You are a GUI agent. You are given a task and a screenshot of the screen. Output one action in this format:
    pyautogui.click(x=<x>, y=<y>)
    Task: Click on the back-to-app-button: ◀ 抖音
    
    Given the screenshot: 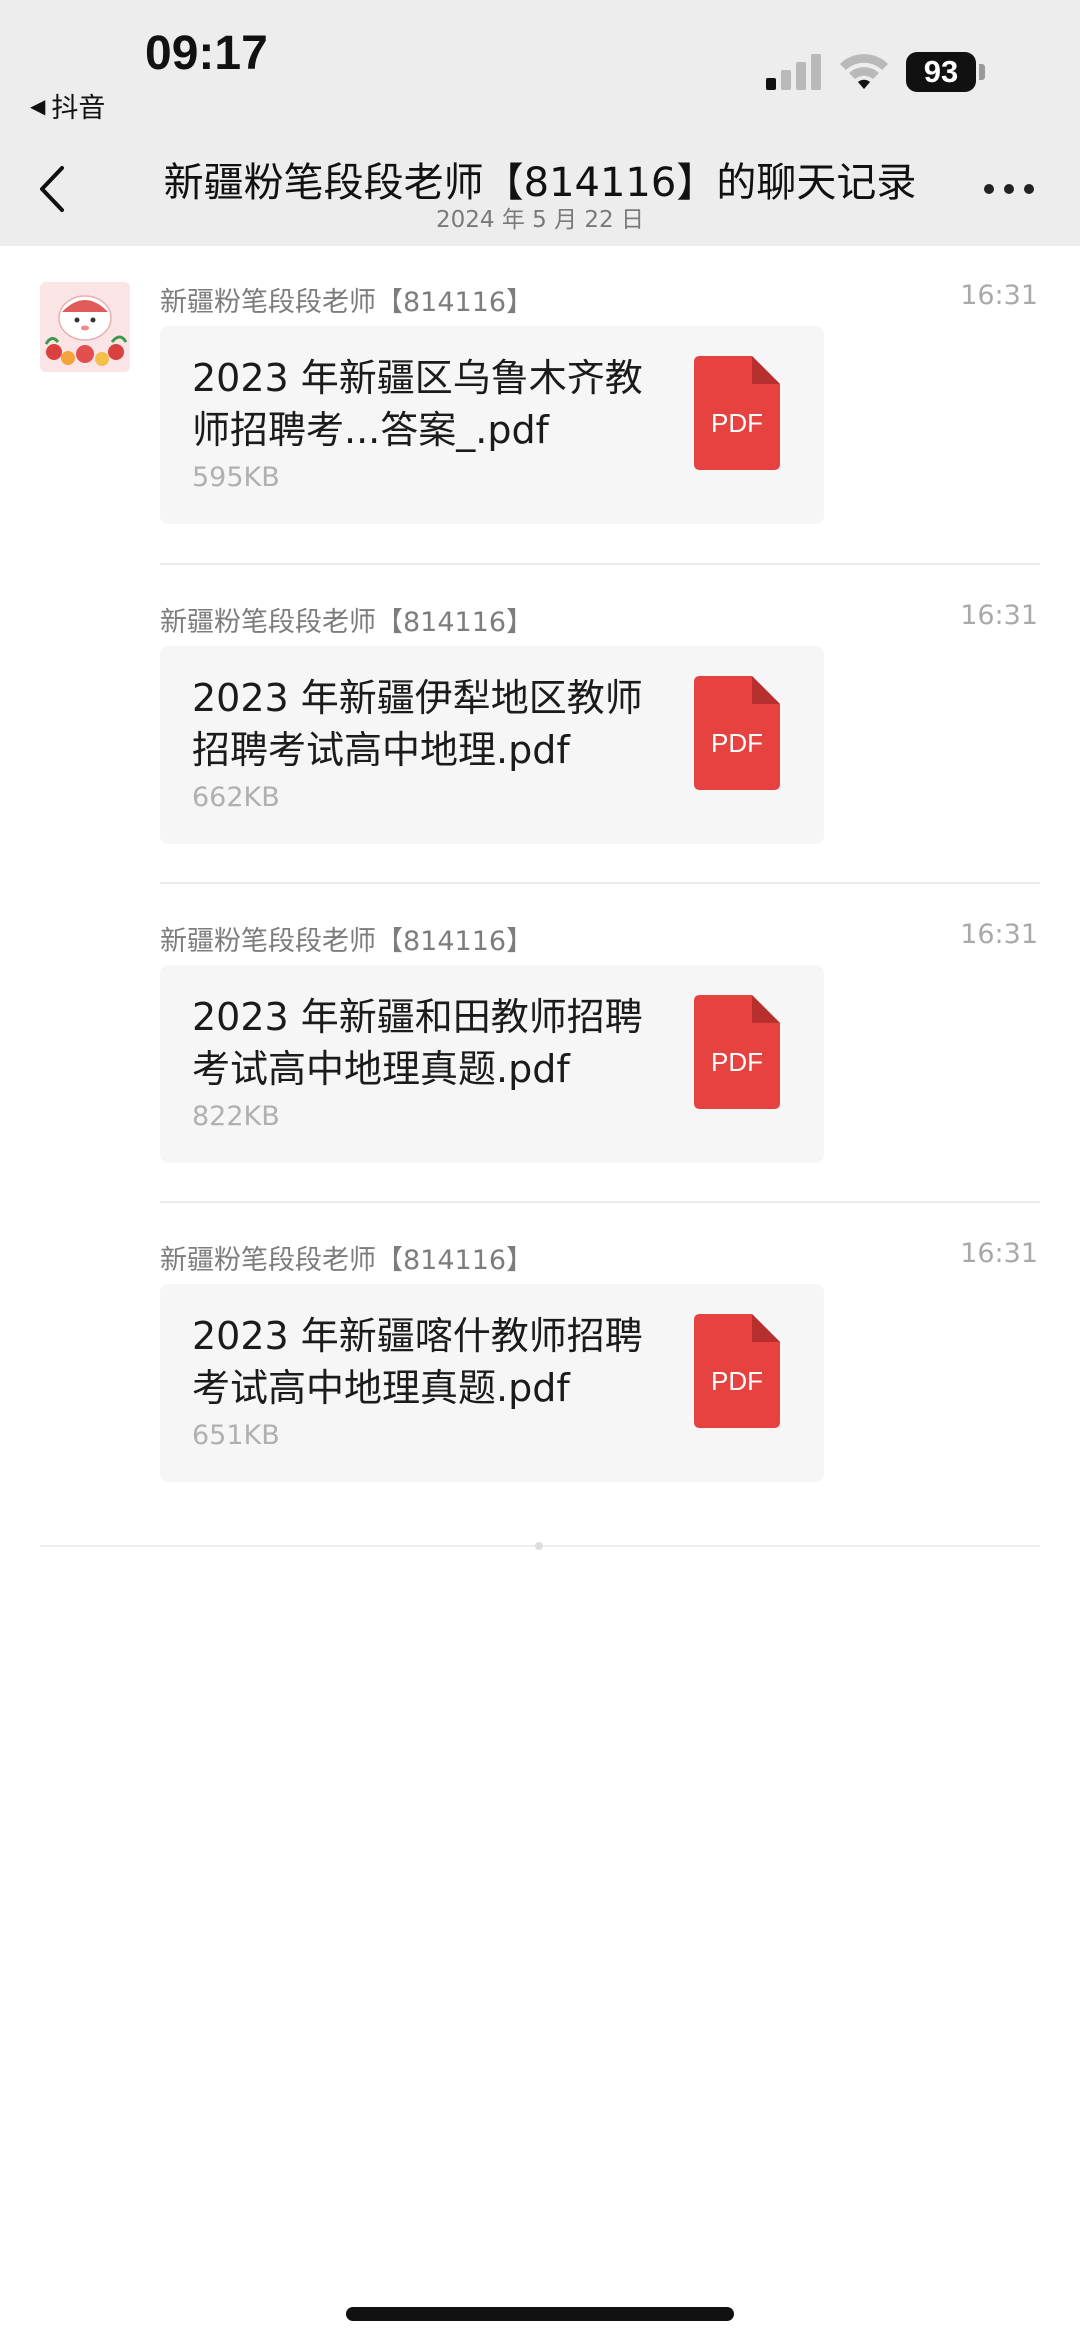 What is the action you would take?
    pyautogui.click(x=67, y=105)
    